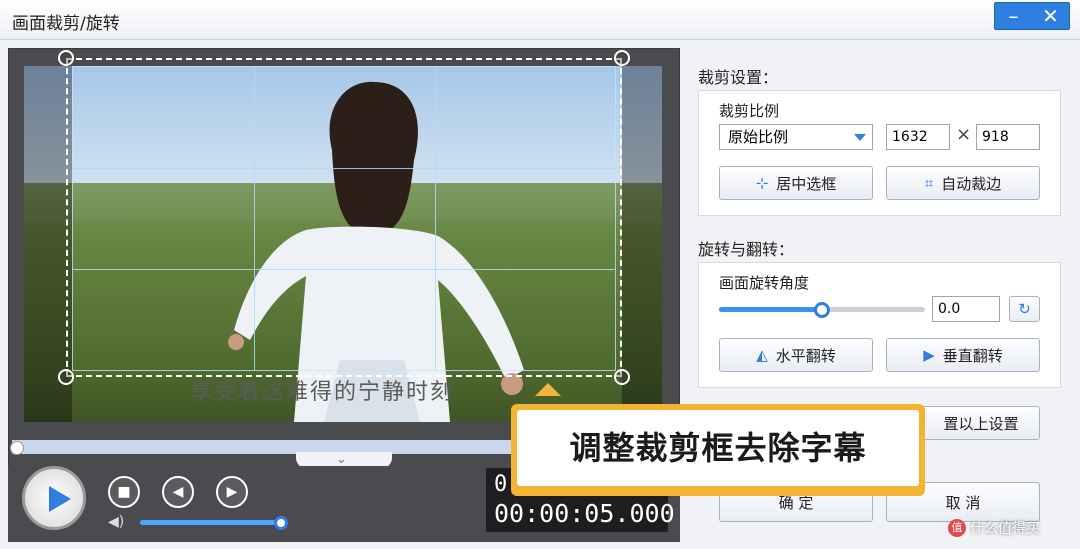 Image resolution: width=1080 pixels, height=549 pixels. I want to click on center-box-button: ⊹ 居中选框, so click(796, 183).